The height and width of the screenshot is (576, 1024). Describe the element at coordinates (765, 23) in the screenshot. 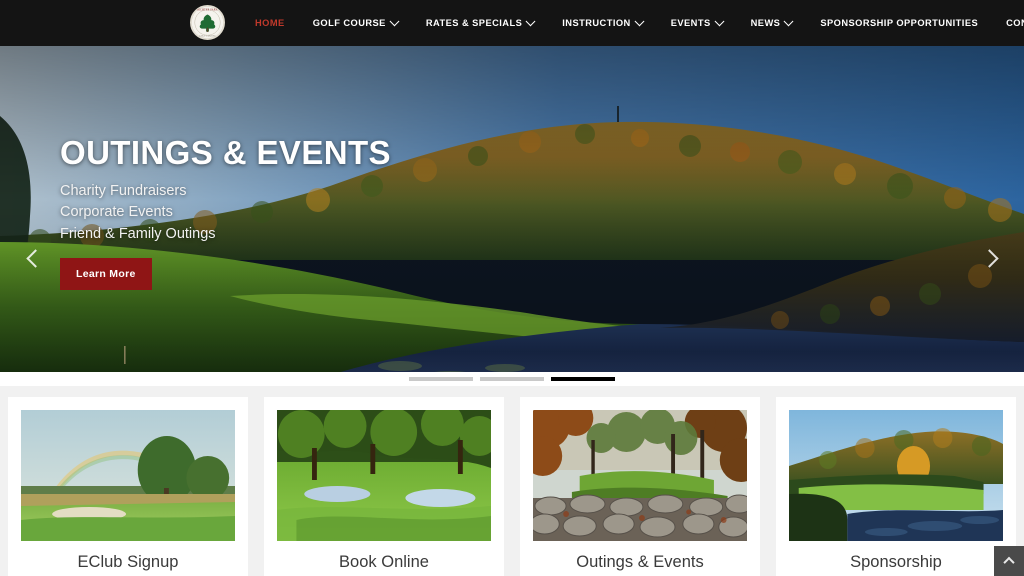

I see `nav-item-label: NEWS` at that location.